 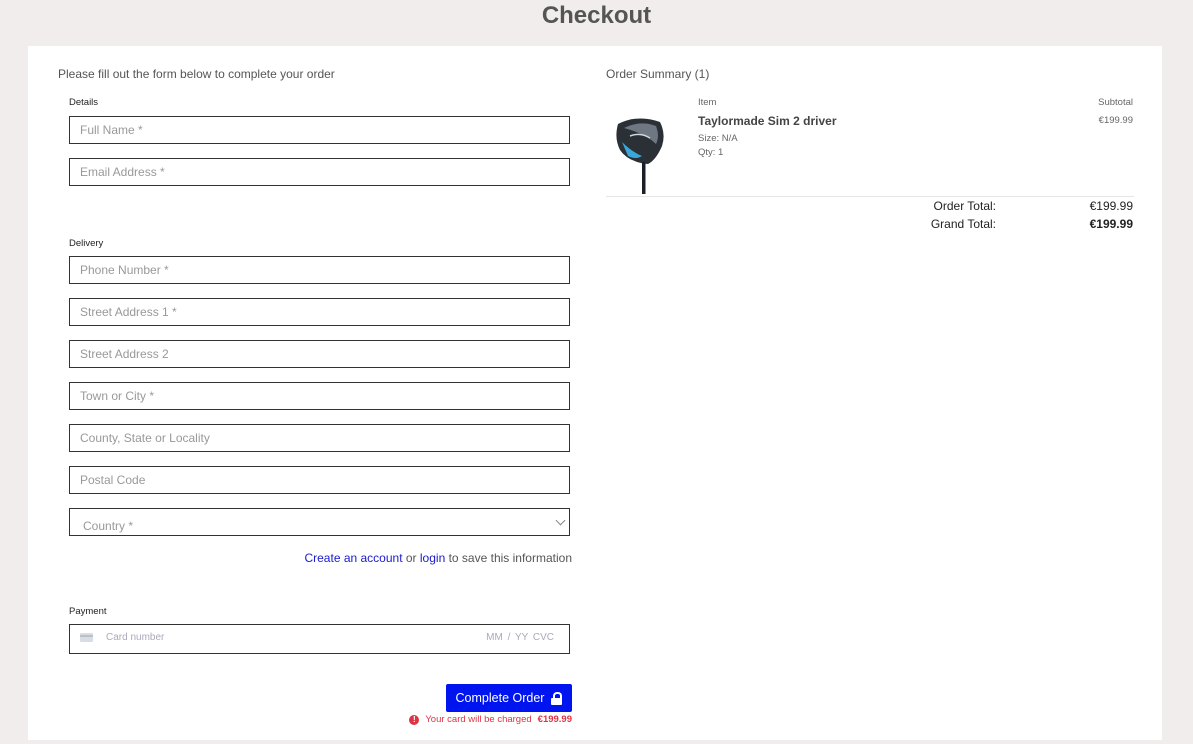 What do you see at coordinates (319, 639) in the screenshot?
I see `card-element: Card number MM / YY CVC` at bounding box center [319, 639].